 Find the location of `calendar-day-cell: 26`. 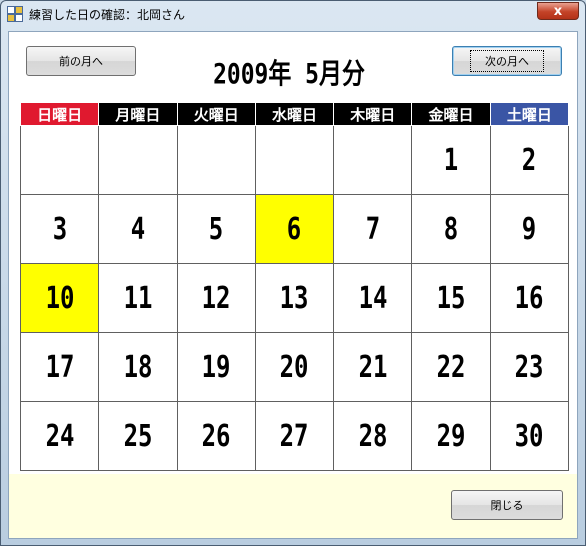

calendar-day-cell: 26 is located at coordinates (216, 436).